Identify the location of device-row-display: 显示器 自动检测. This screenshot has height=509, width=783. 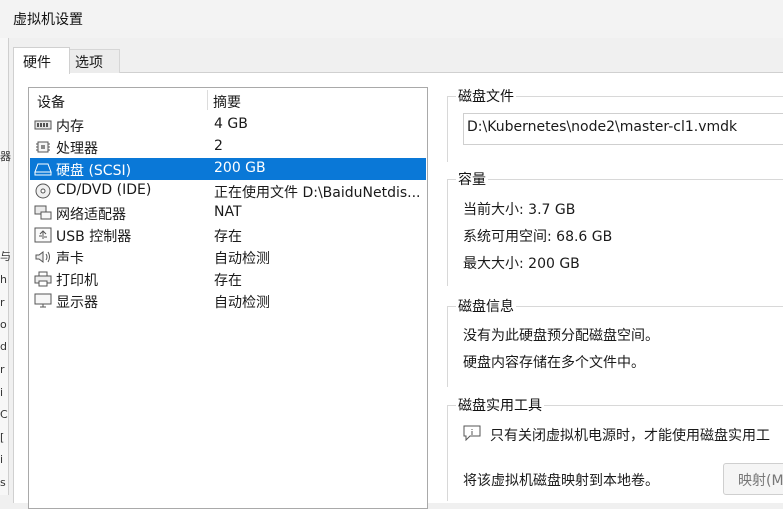
(228, 301).